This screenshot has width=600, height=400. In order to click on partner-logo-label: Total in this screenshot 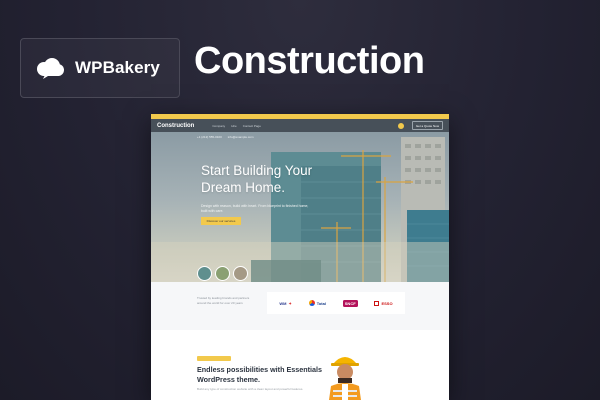, I will do `click(321, 303)`.